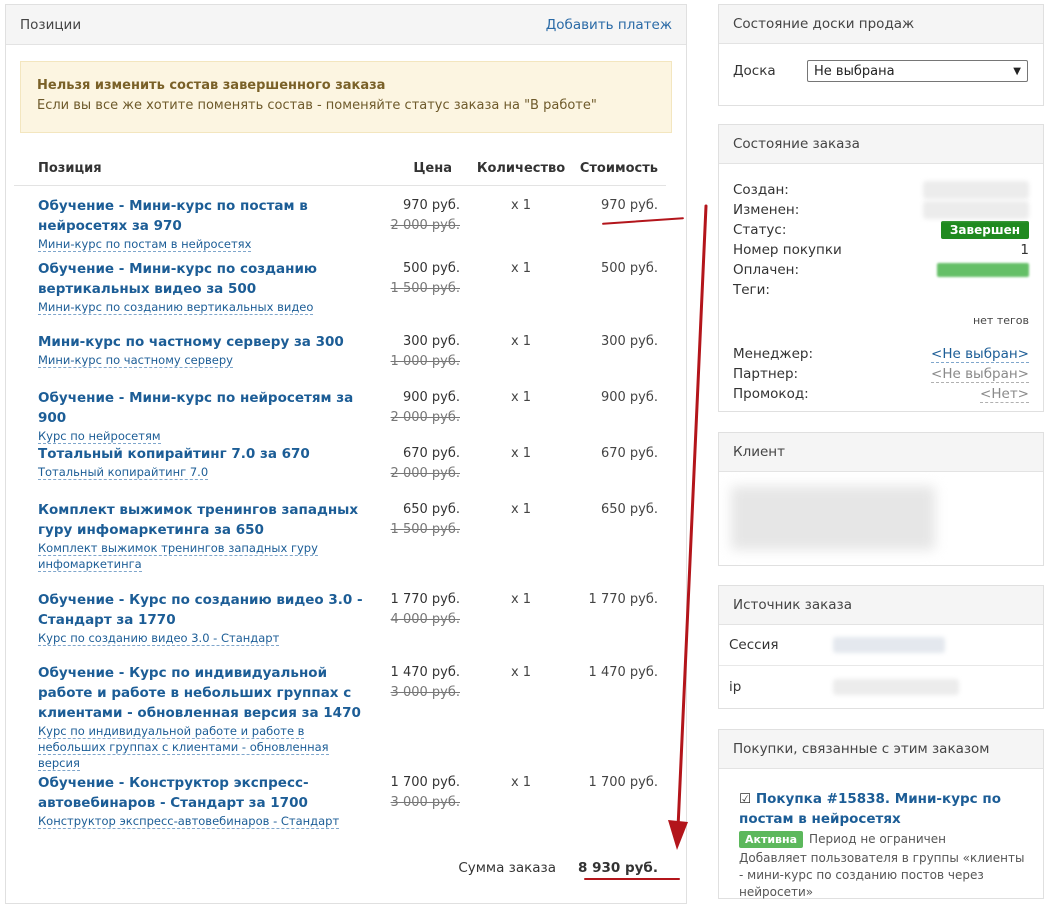 This screenshot has height=904, width=1046. What do you see at coordinates (917, 71) in the screenshot?
I see `board-select: Не выбрана ▼` at bounding box center [917, 71].